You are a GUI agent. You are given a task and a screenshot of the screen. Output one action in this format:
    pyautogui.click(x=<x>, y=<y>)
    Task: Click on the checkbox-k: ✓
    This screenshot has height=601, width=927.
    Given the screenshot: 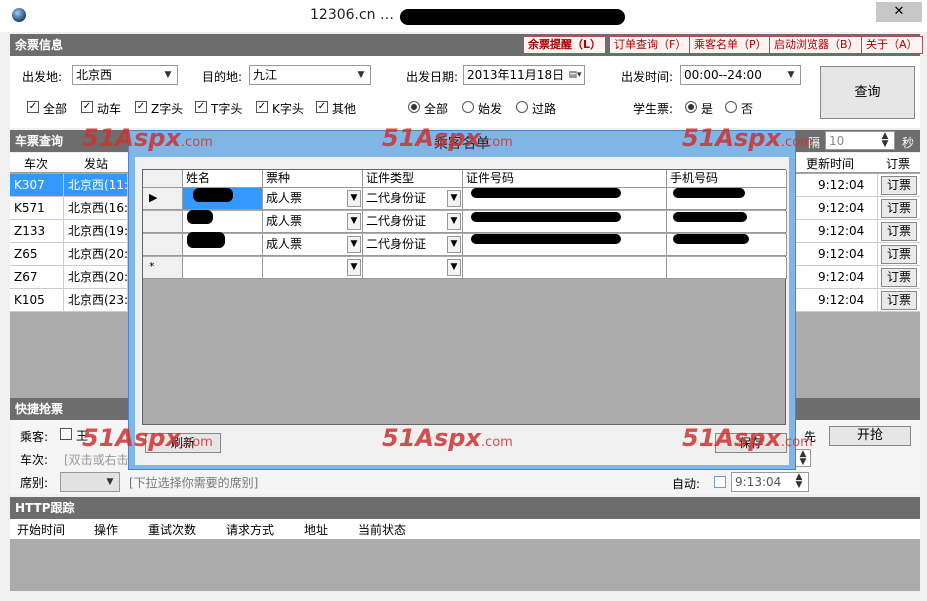 What is the action you would take?
    pyautogui.click(x=262, y=107)
    